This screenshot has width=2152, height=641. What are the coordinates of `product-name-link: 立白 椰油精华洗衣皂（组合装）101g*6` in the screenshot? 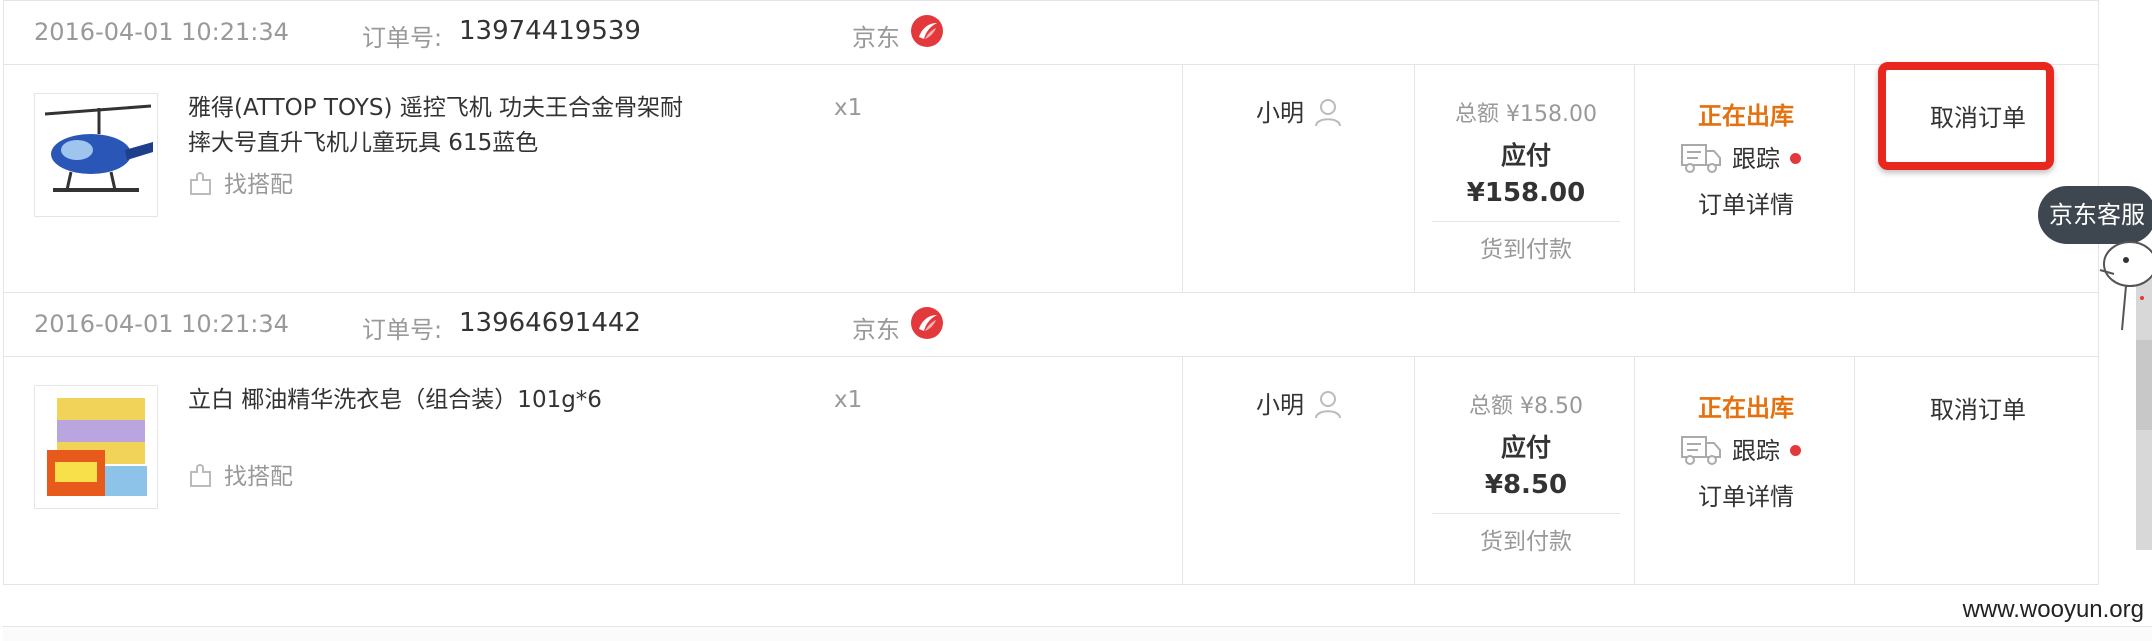 It's located at (438, 400).